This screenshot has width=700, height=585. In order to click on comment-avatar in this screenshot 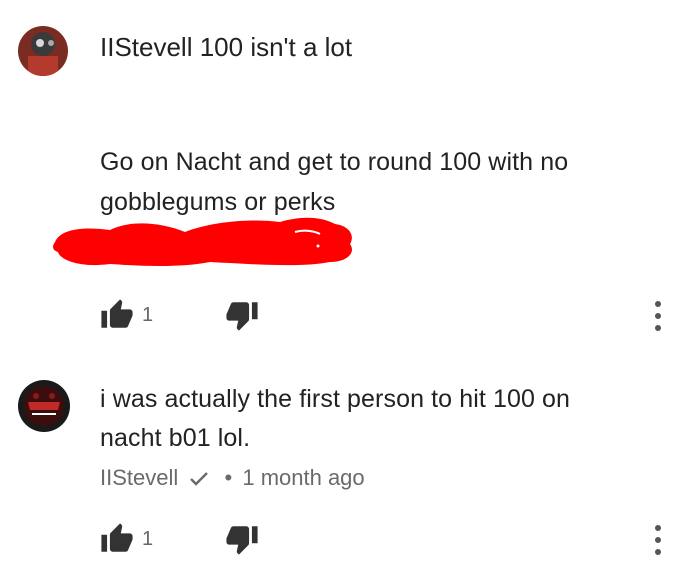, I will do `click(43, 51)`.